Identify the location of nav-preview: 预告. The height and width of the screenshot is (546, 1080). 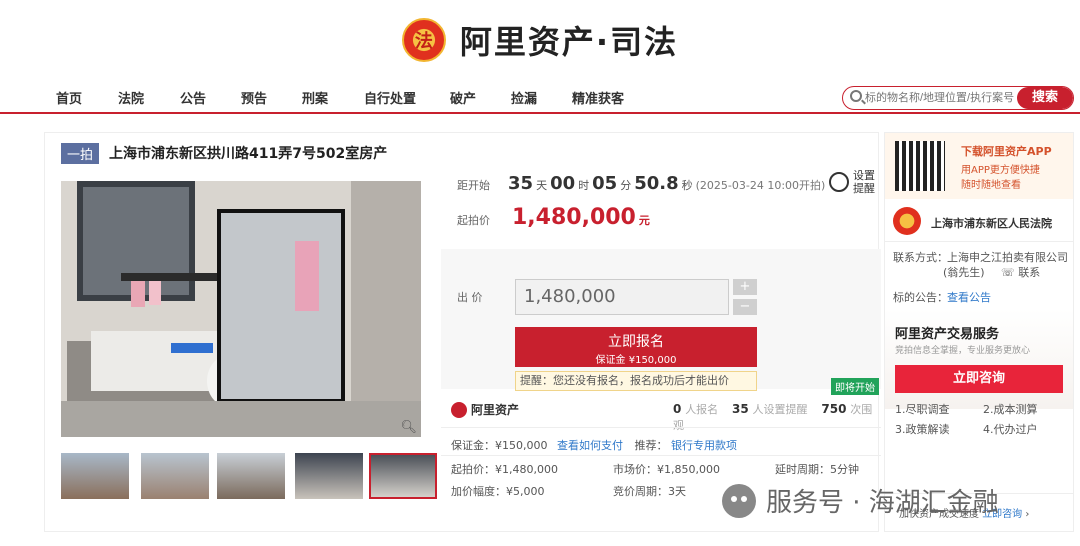
(254, 97).